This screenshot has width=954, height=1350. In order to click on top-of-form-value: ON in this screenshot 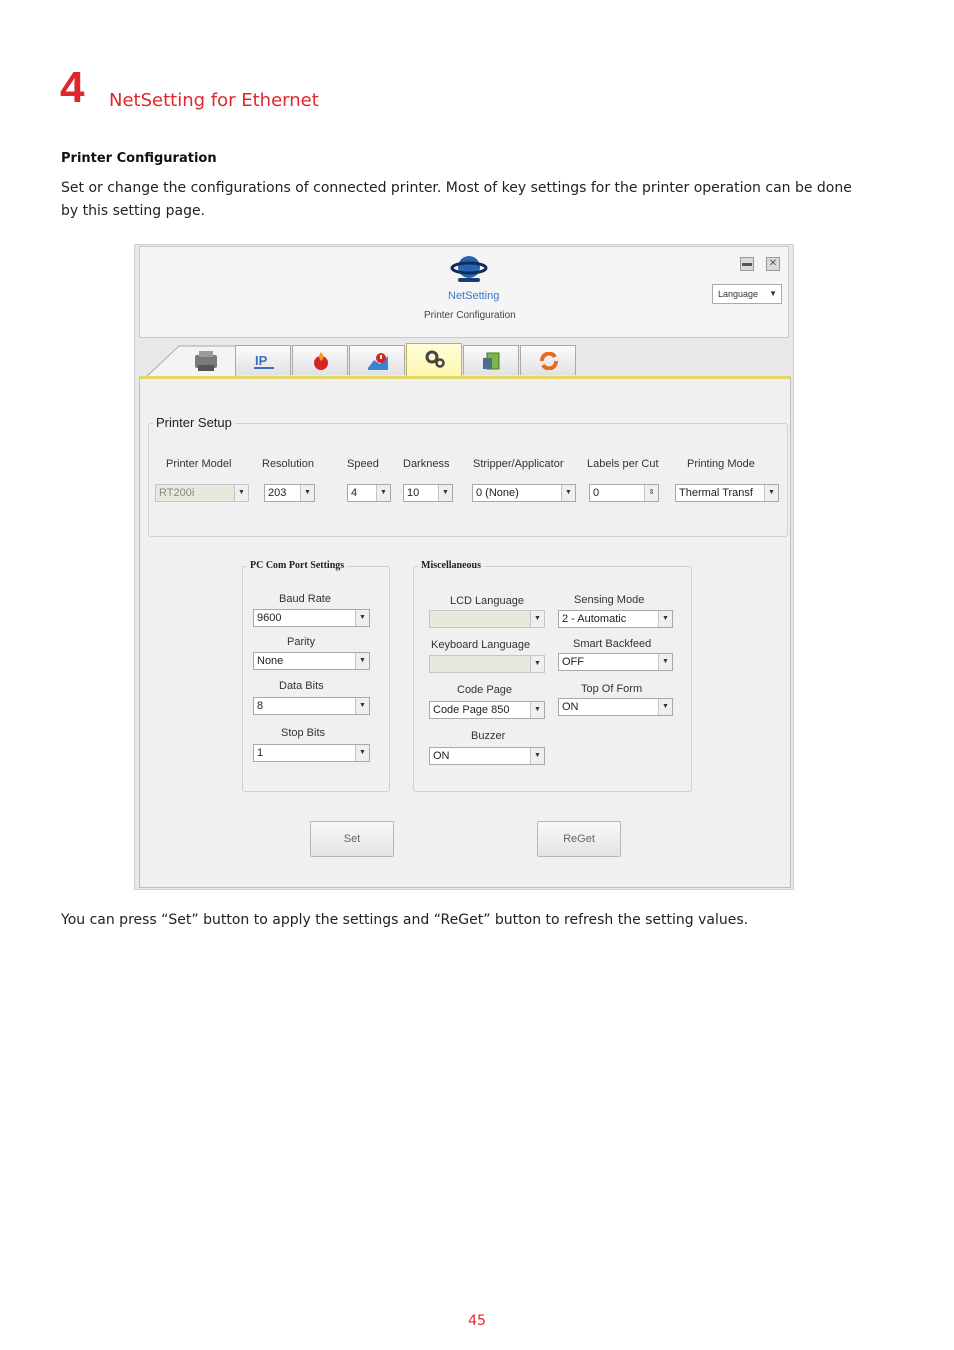, I will do `click(570, 707)`.